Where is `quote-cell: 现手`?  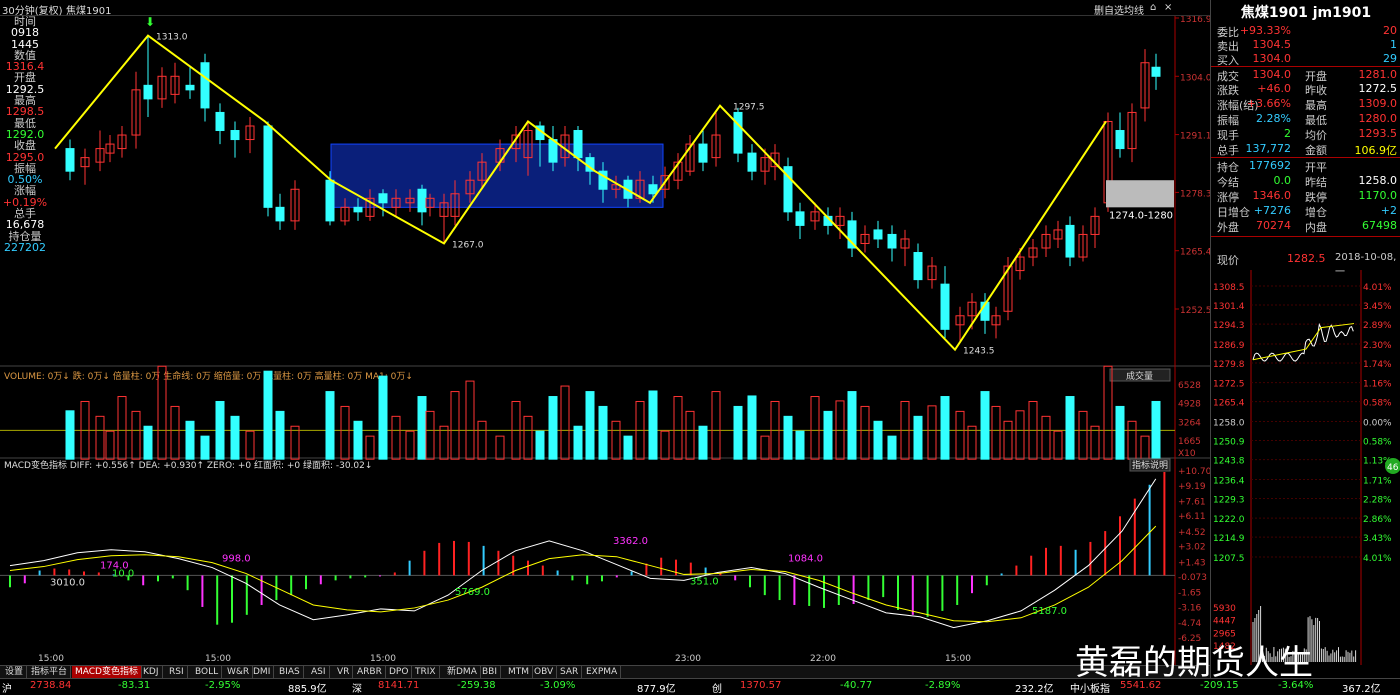
quote-cell: 现手 is located at coordinates (1228, 135).